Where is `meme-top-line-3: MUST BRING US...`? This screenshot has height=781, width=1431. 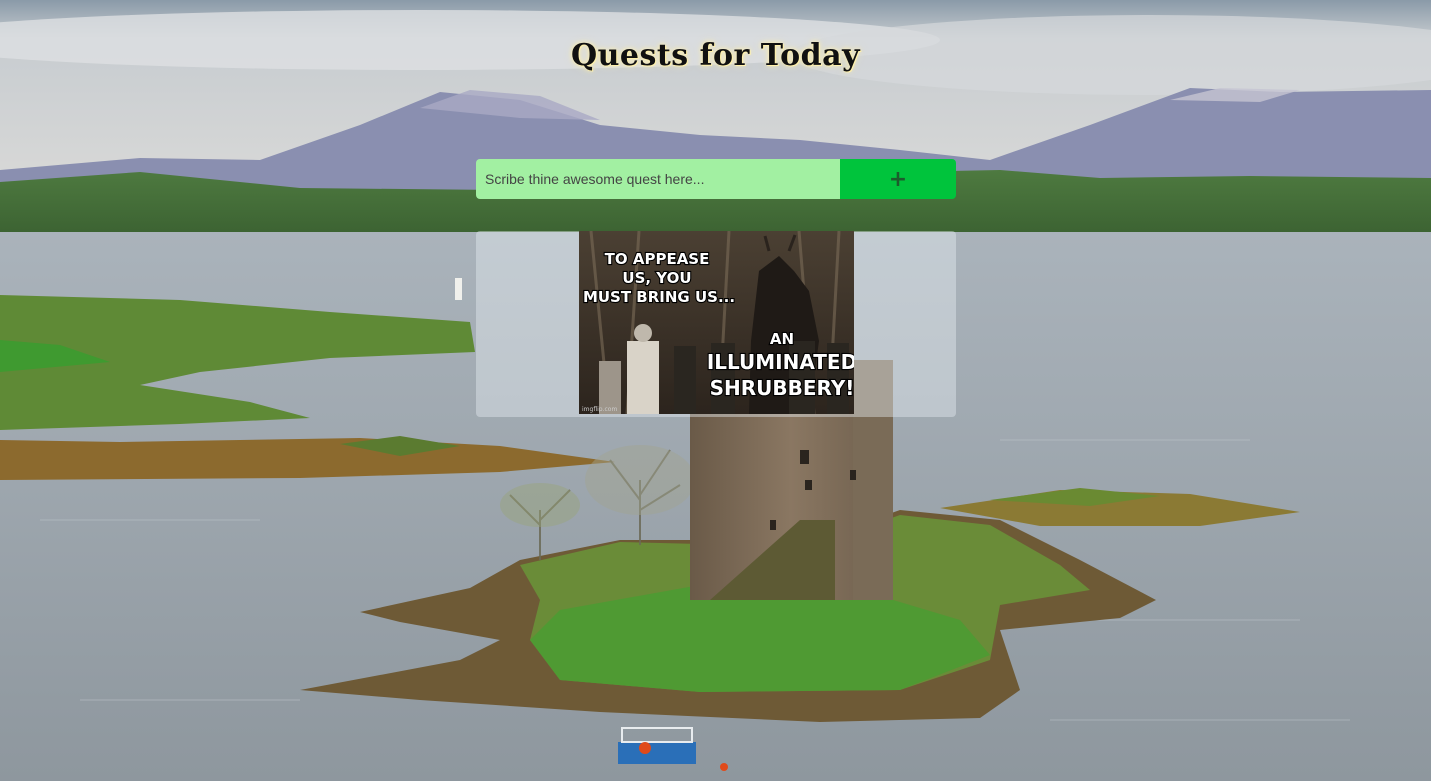 meme-top-line-3: MUST BRING US... is located at coordinates (659, 297).